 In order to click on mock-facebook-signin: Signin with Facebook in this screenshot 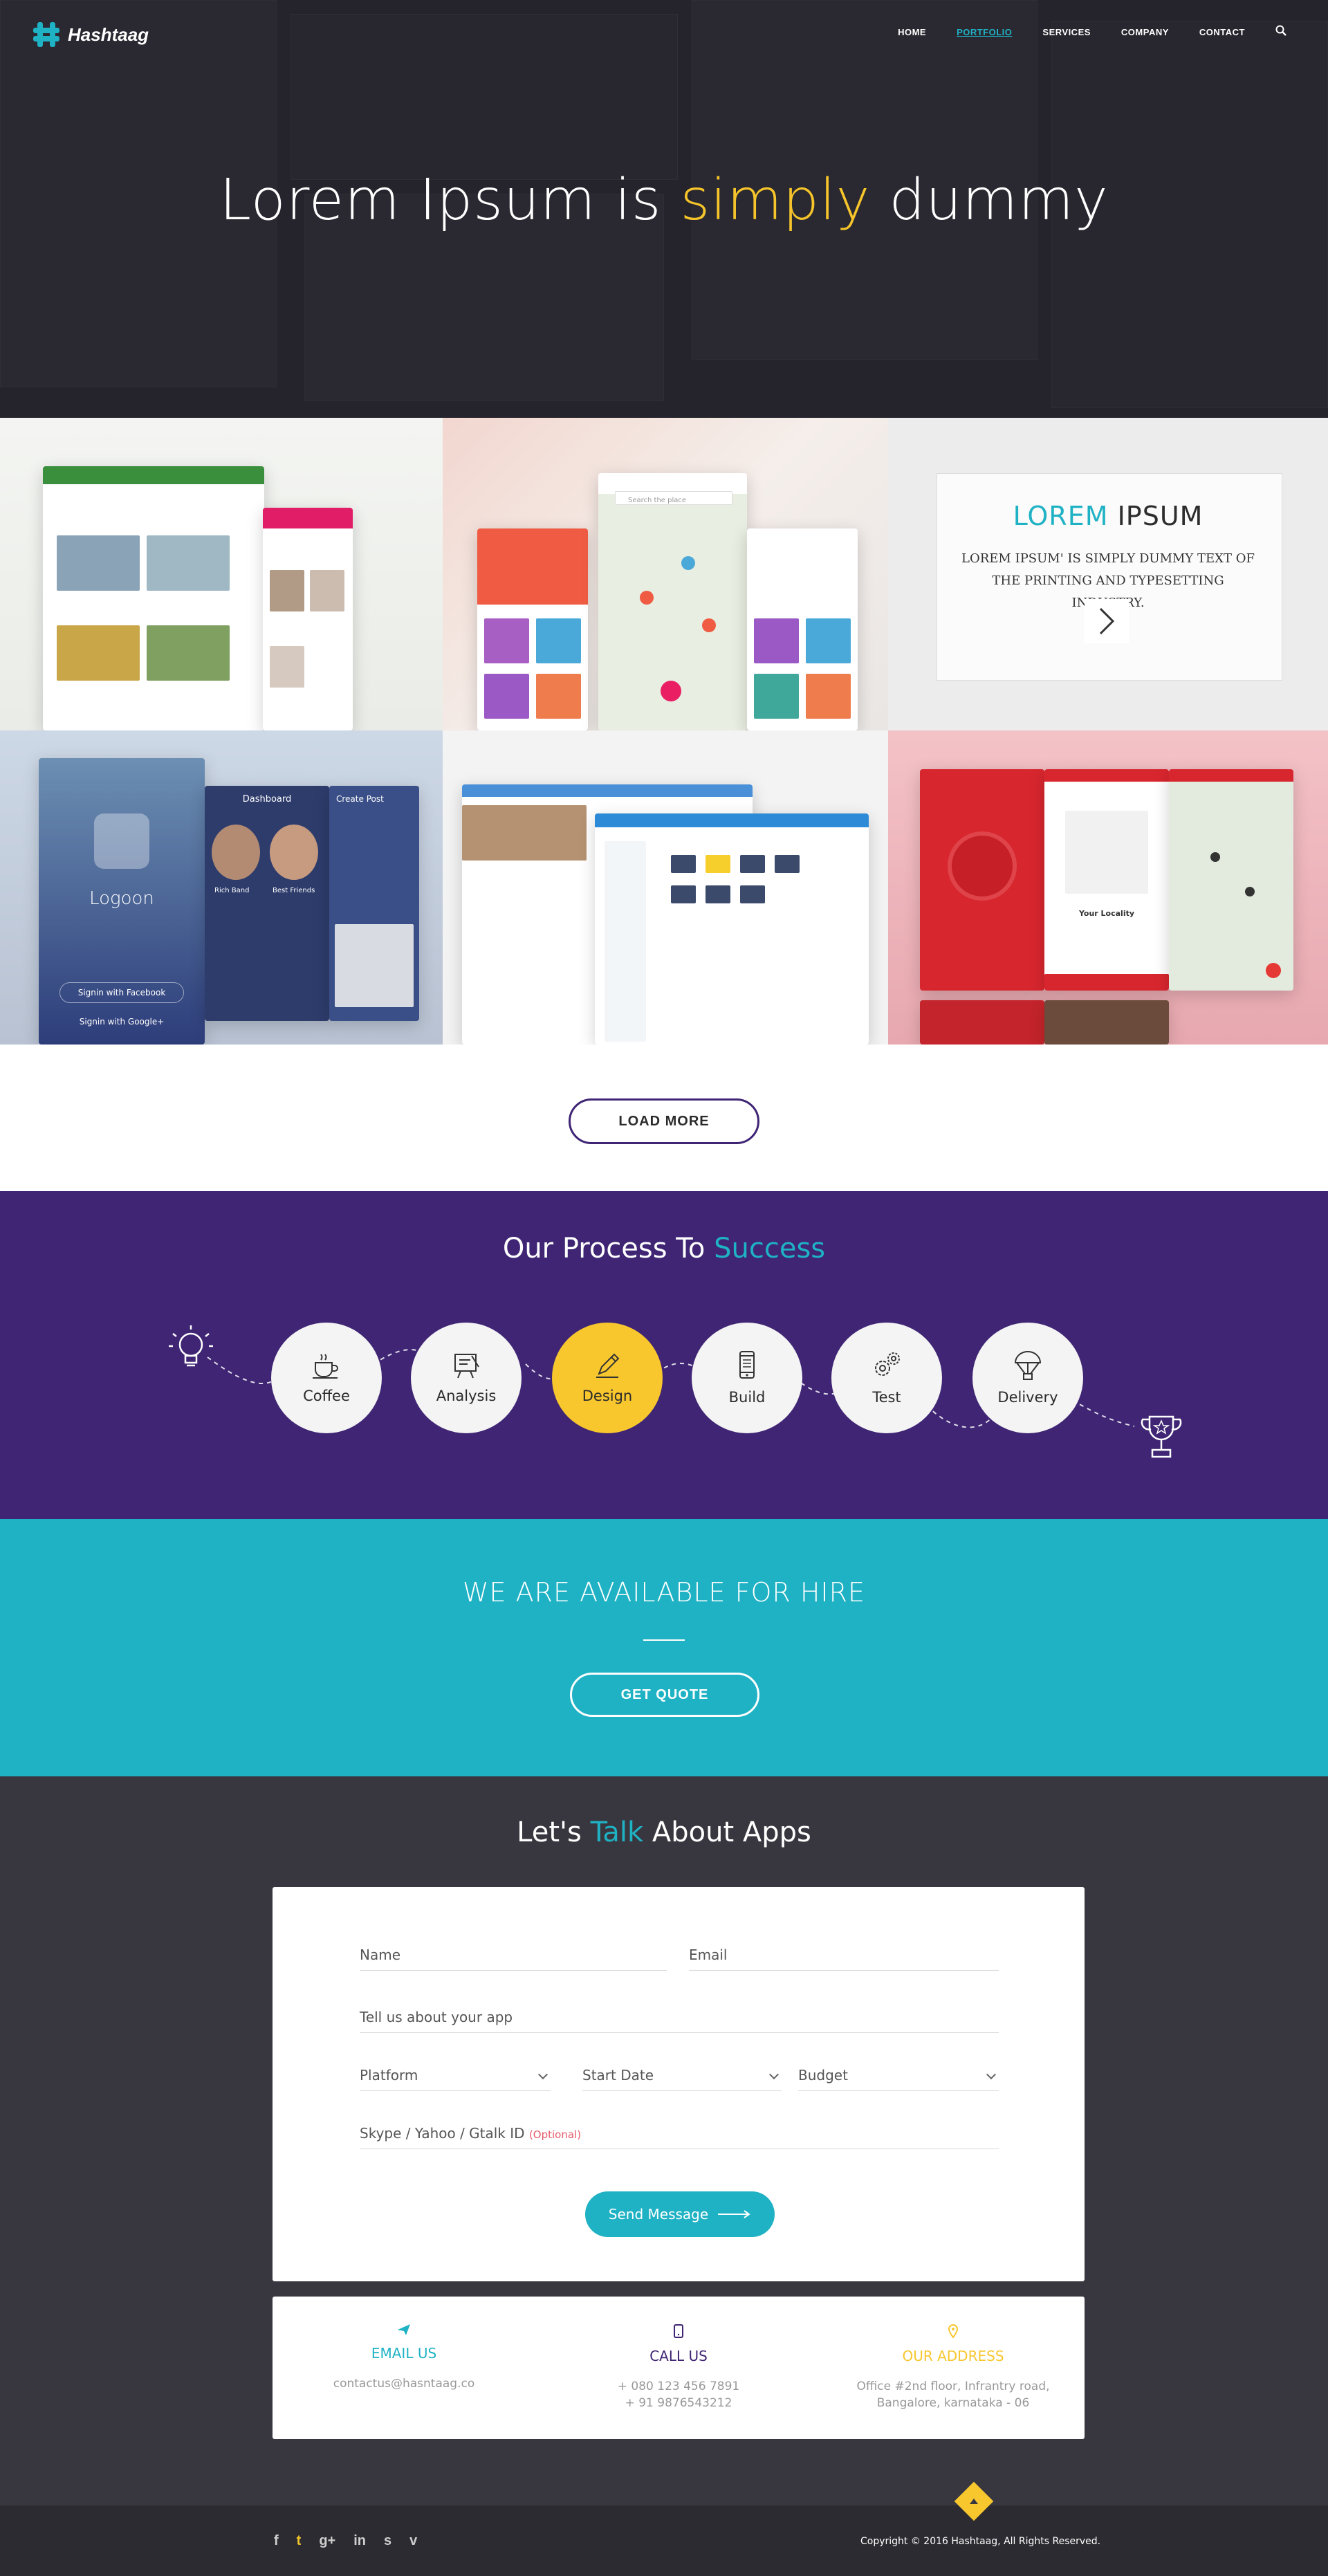, I will do `click(121, 992)`.